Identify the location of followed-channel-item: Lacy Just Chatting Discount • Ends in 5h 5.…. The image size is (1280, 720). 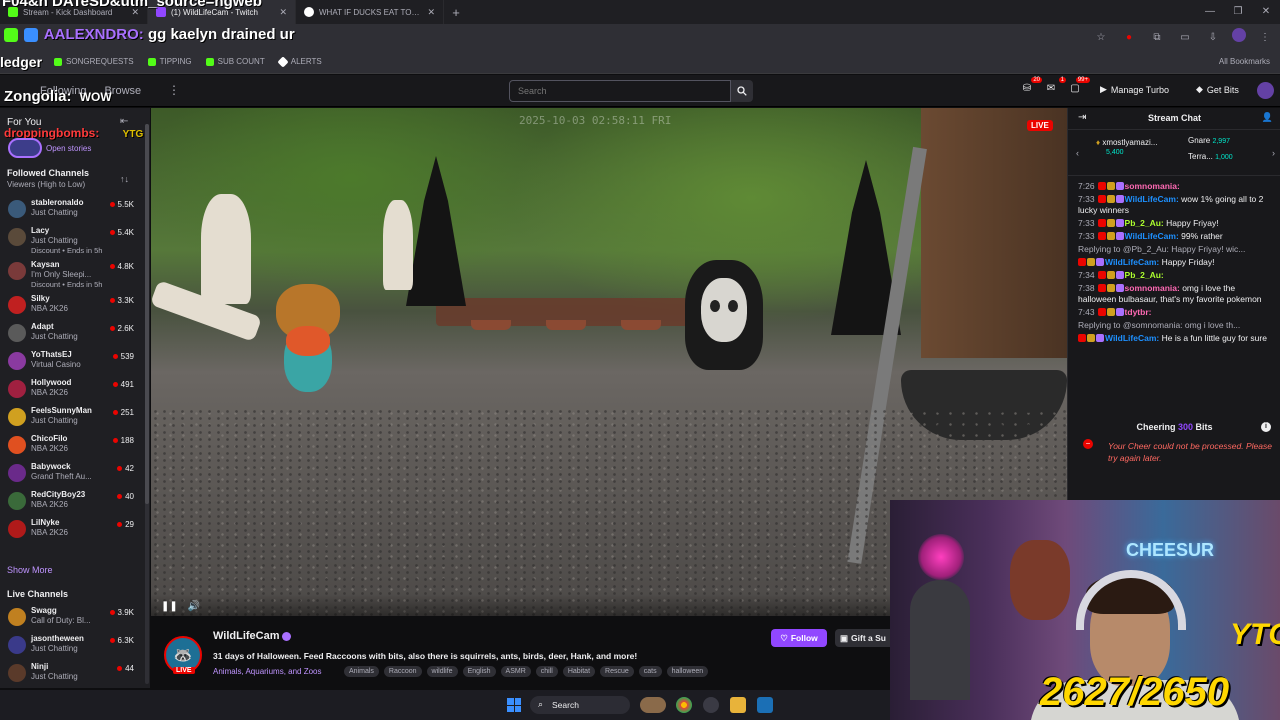
(75, 241).